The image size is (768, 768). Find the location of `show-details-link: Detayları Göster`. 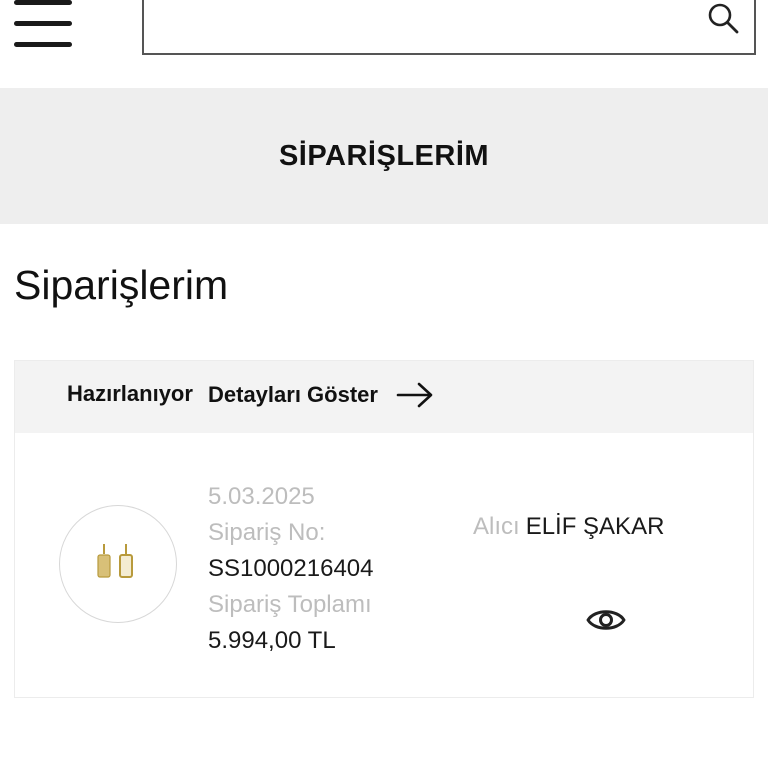

show-details-link: Detayları Göster is located at coordinates (321, 395).